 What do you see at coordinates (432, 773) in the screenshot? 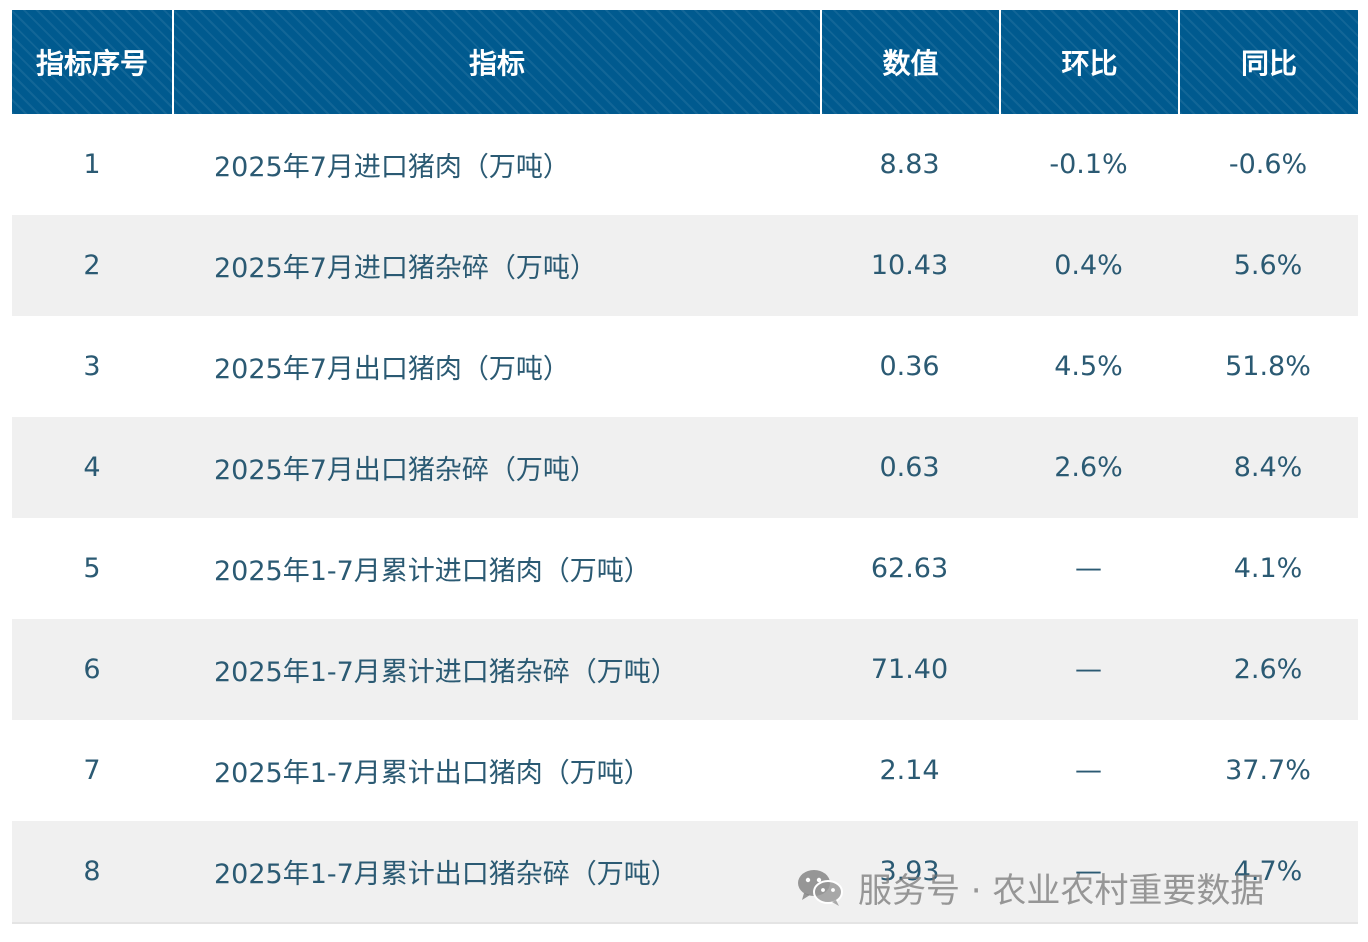
I see `cell-indicator: 2025年1-7月累计出口猪肉（万吨）` at bounding box center [432, 773].